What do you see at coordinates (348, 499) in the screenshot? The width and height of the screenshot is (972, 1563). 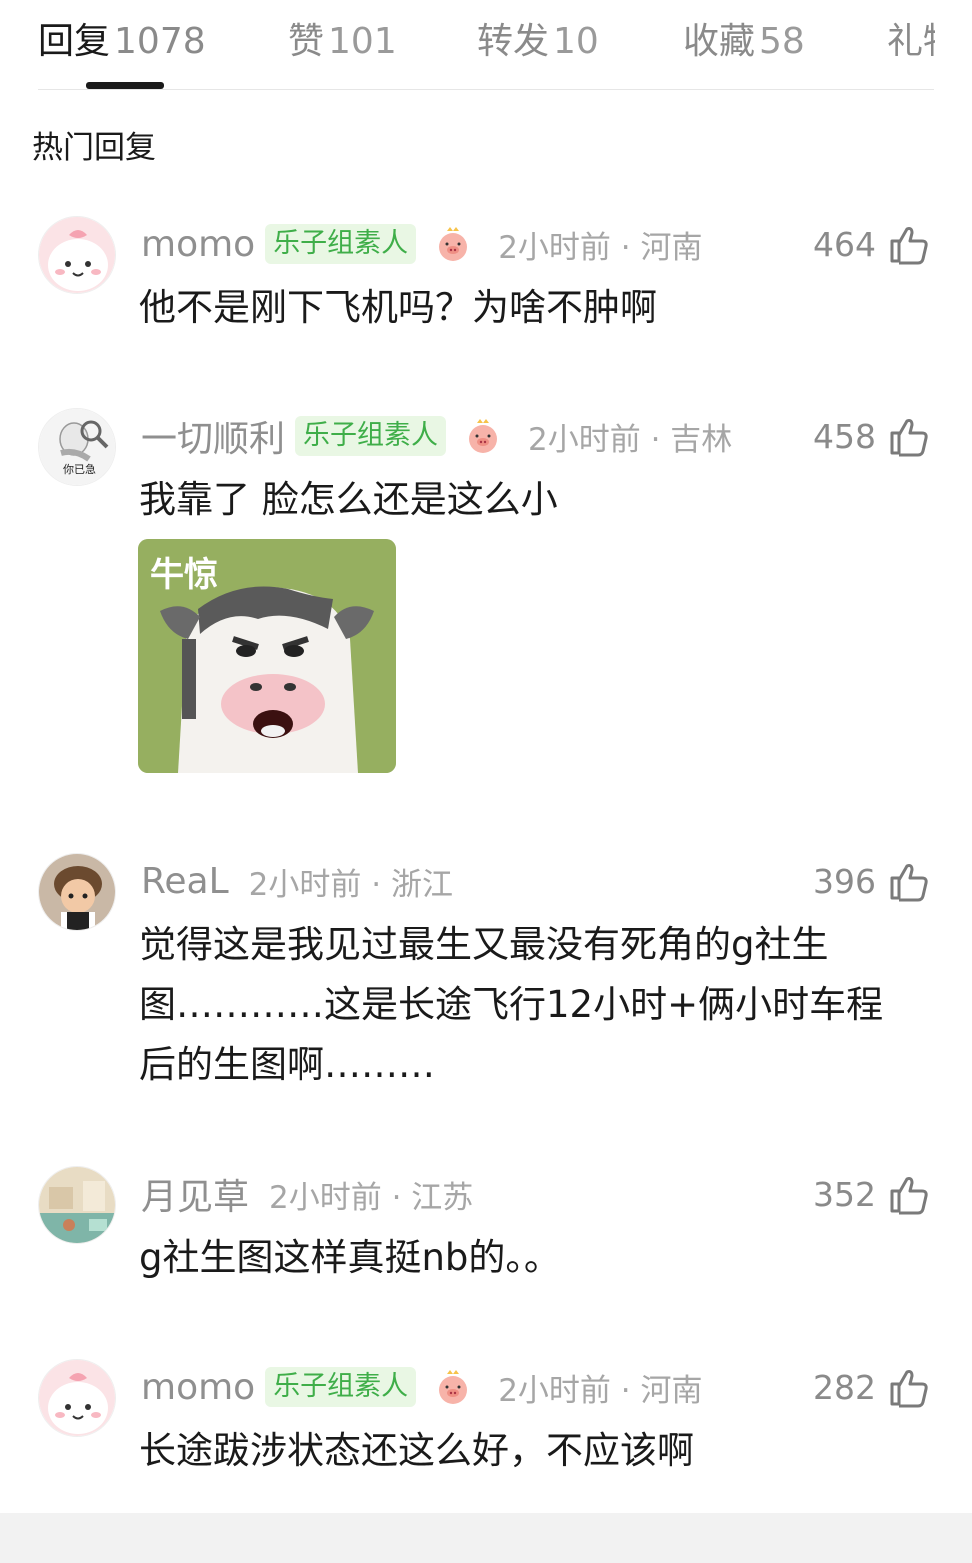 I see `comment-text: 我靠了 脸怎么还是这么小` at bounding box center [348, 499].